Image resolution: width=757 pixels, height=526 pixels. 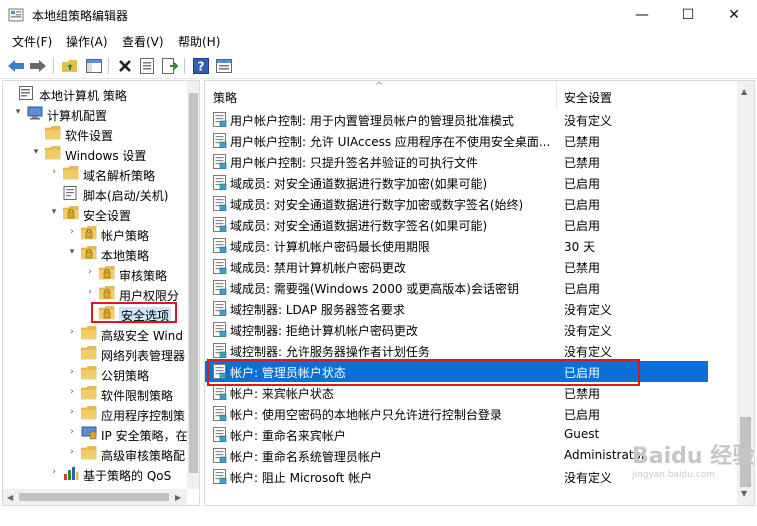 I want to click on tree-item: › 帐户策略, so click(x=95, y=234).